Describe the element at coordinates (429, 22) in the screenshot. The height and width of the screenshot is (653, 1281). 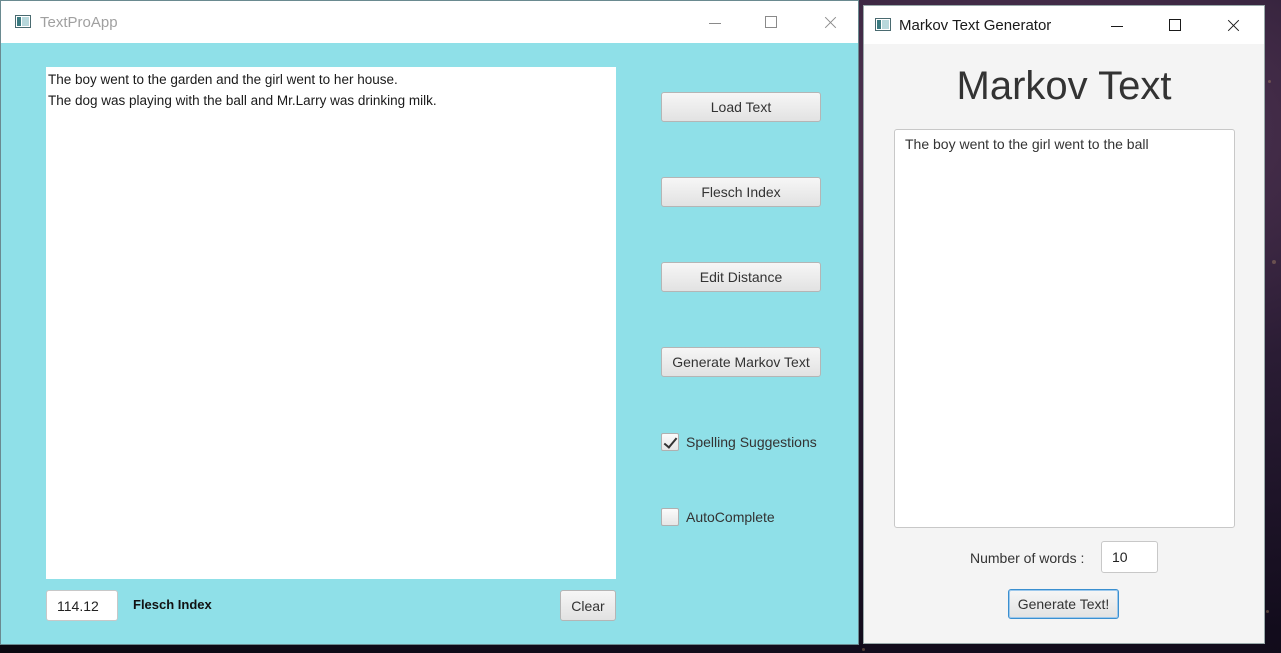
I see `textpro-titlebar: TextProApp` at that location.